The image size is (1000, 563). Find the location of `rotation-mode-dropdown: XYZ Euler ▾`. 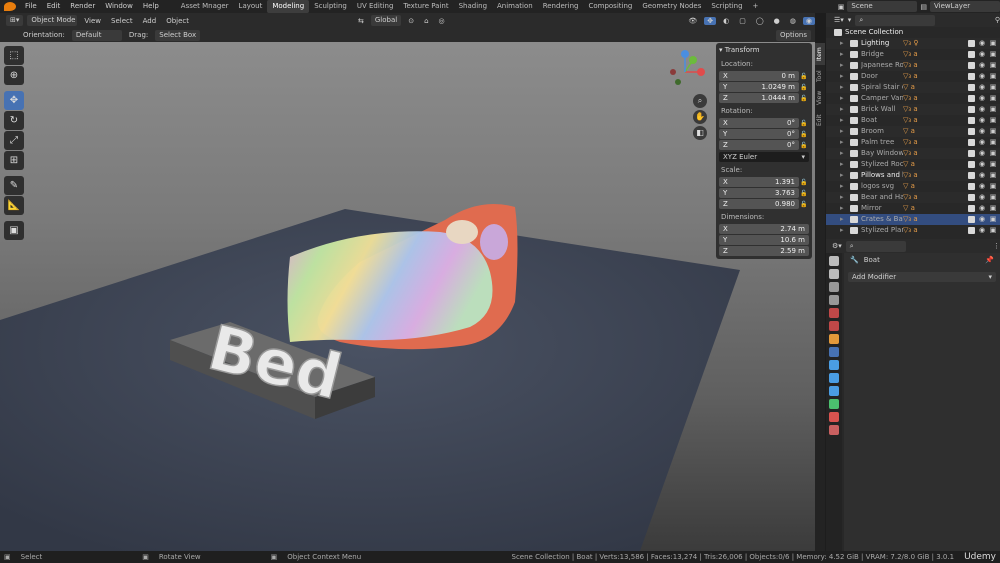

rotation-mode-dropdown: XYZ Euler ▾ is located at coordinates (764, 157).